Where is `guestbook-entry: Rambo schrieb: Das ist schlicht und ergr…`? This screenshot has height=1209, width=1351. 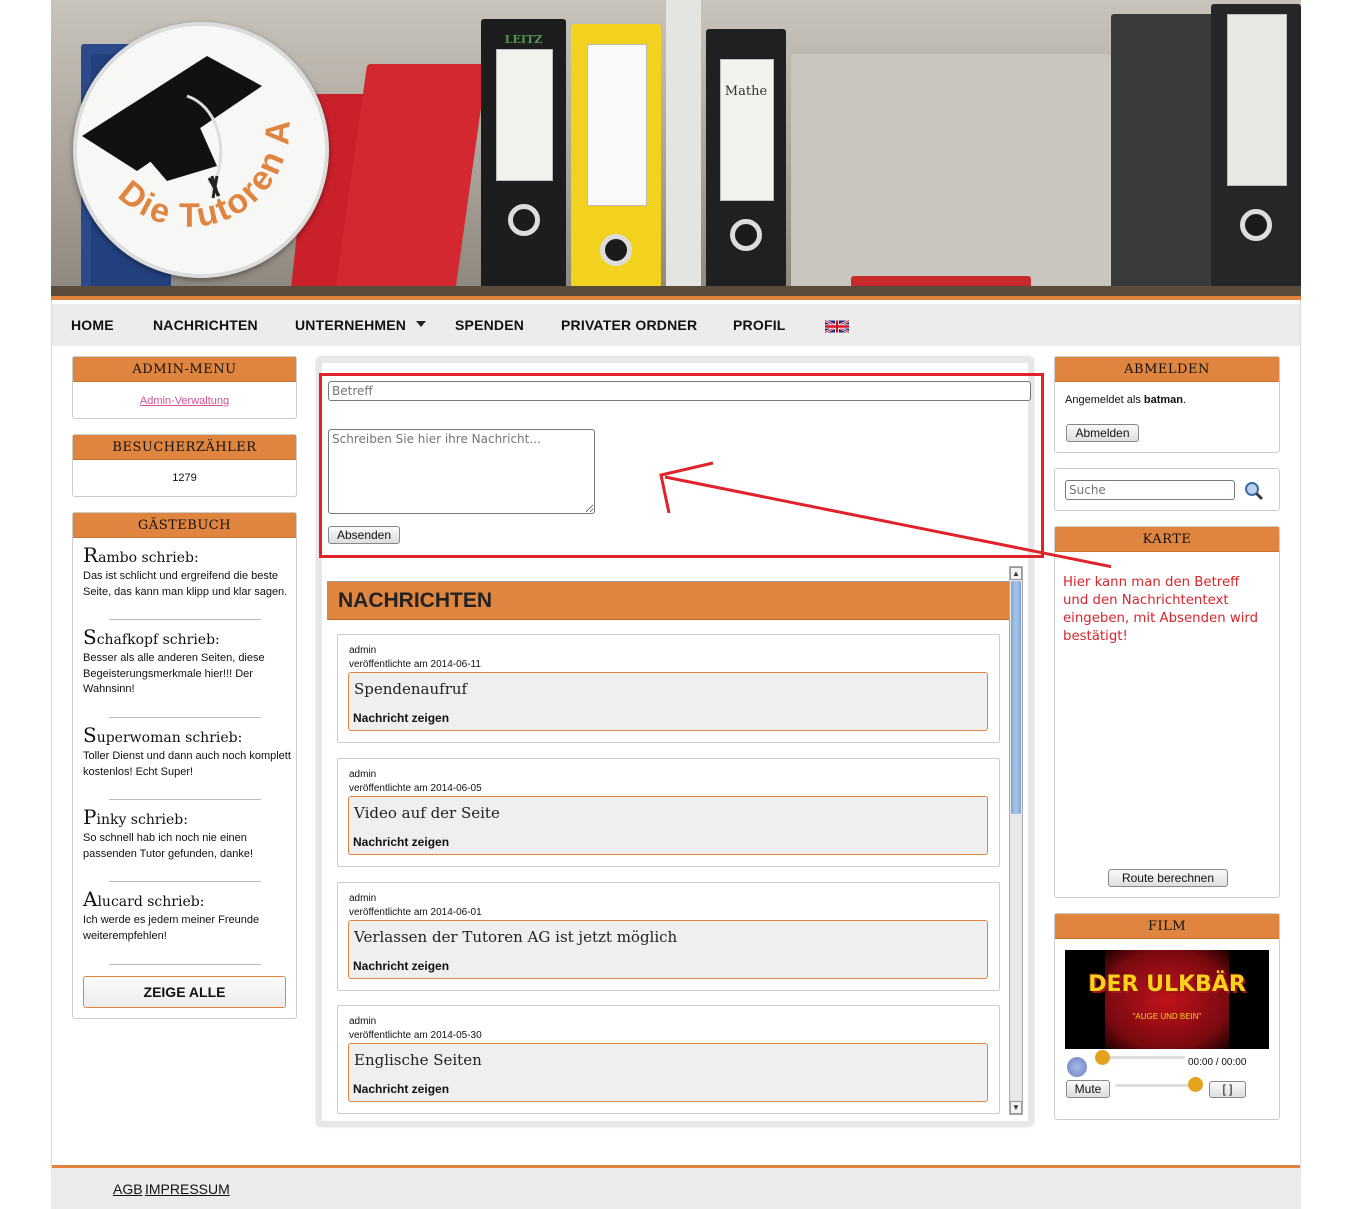 guestbook-entry: Rambo schrieb: Das ist schlicht und ergr… is located at coordinates (188, 571).